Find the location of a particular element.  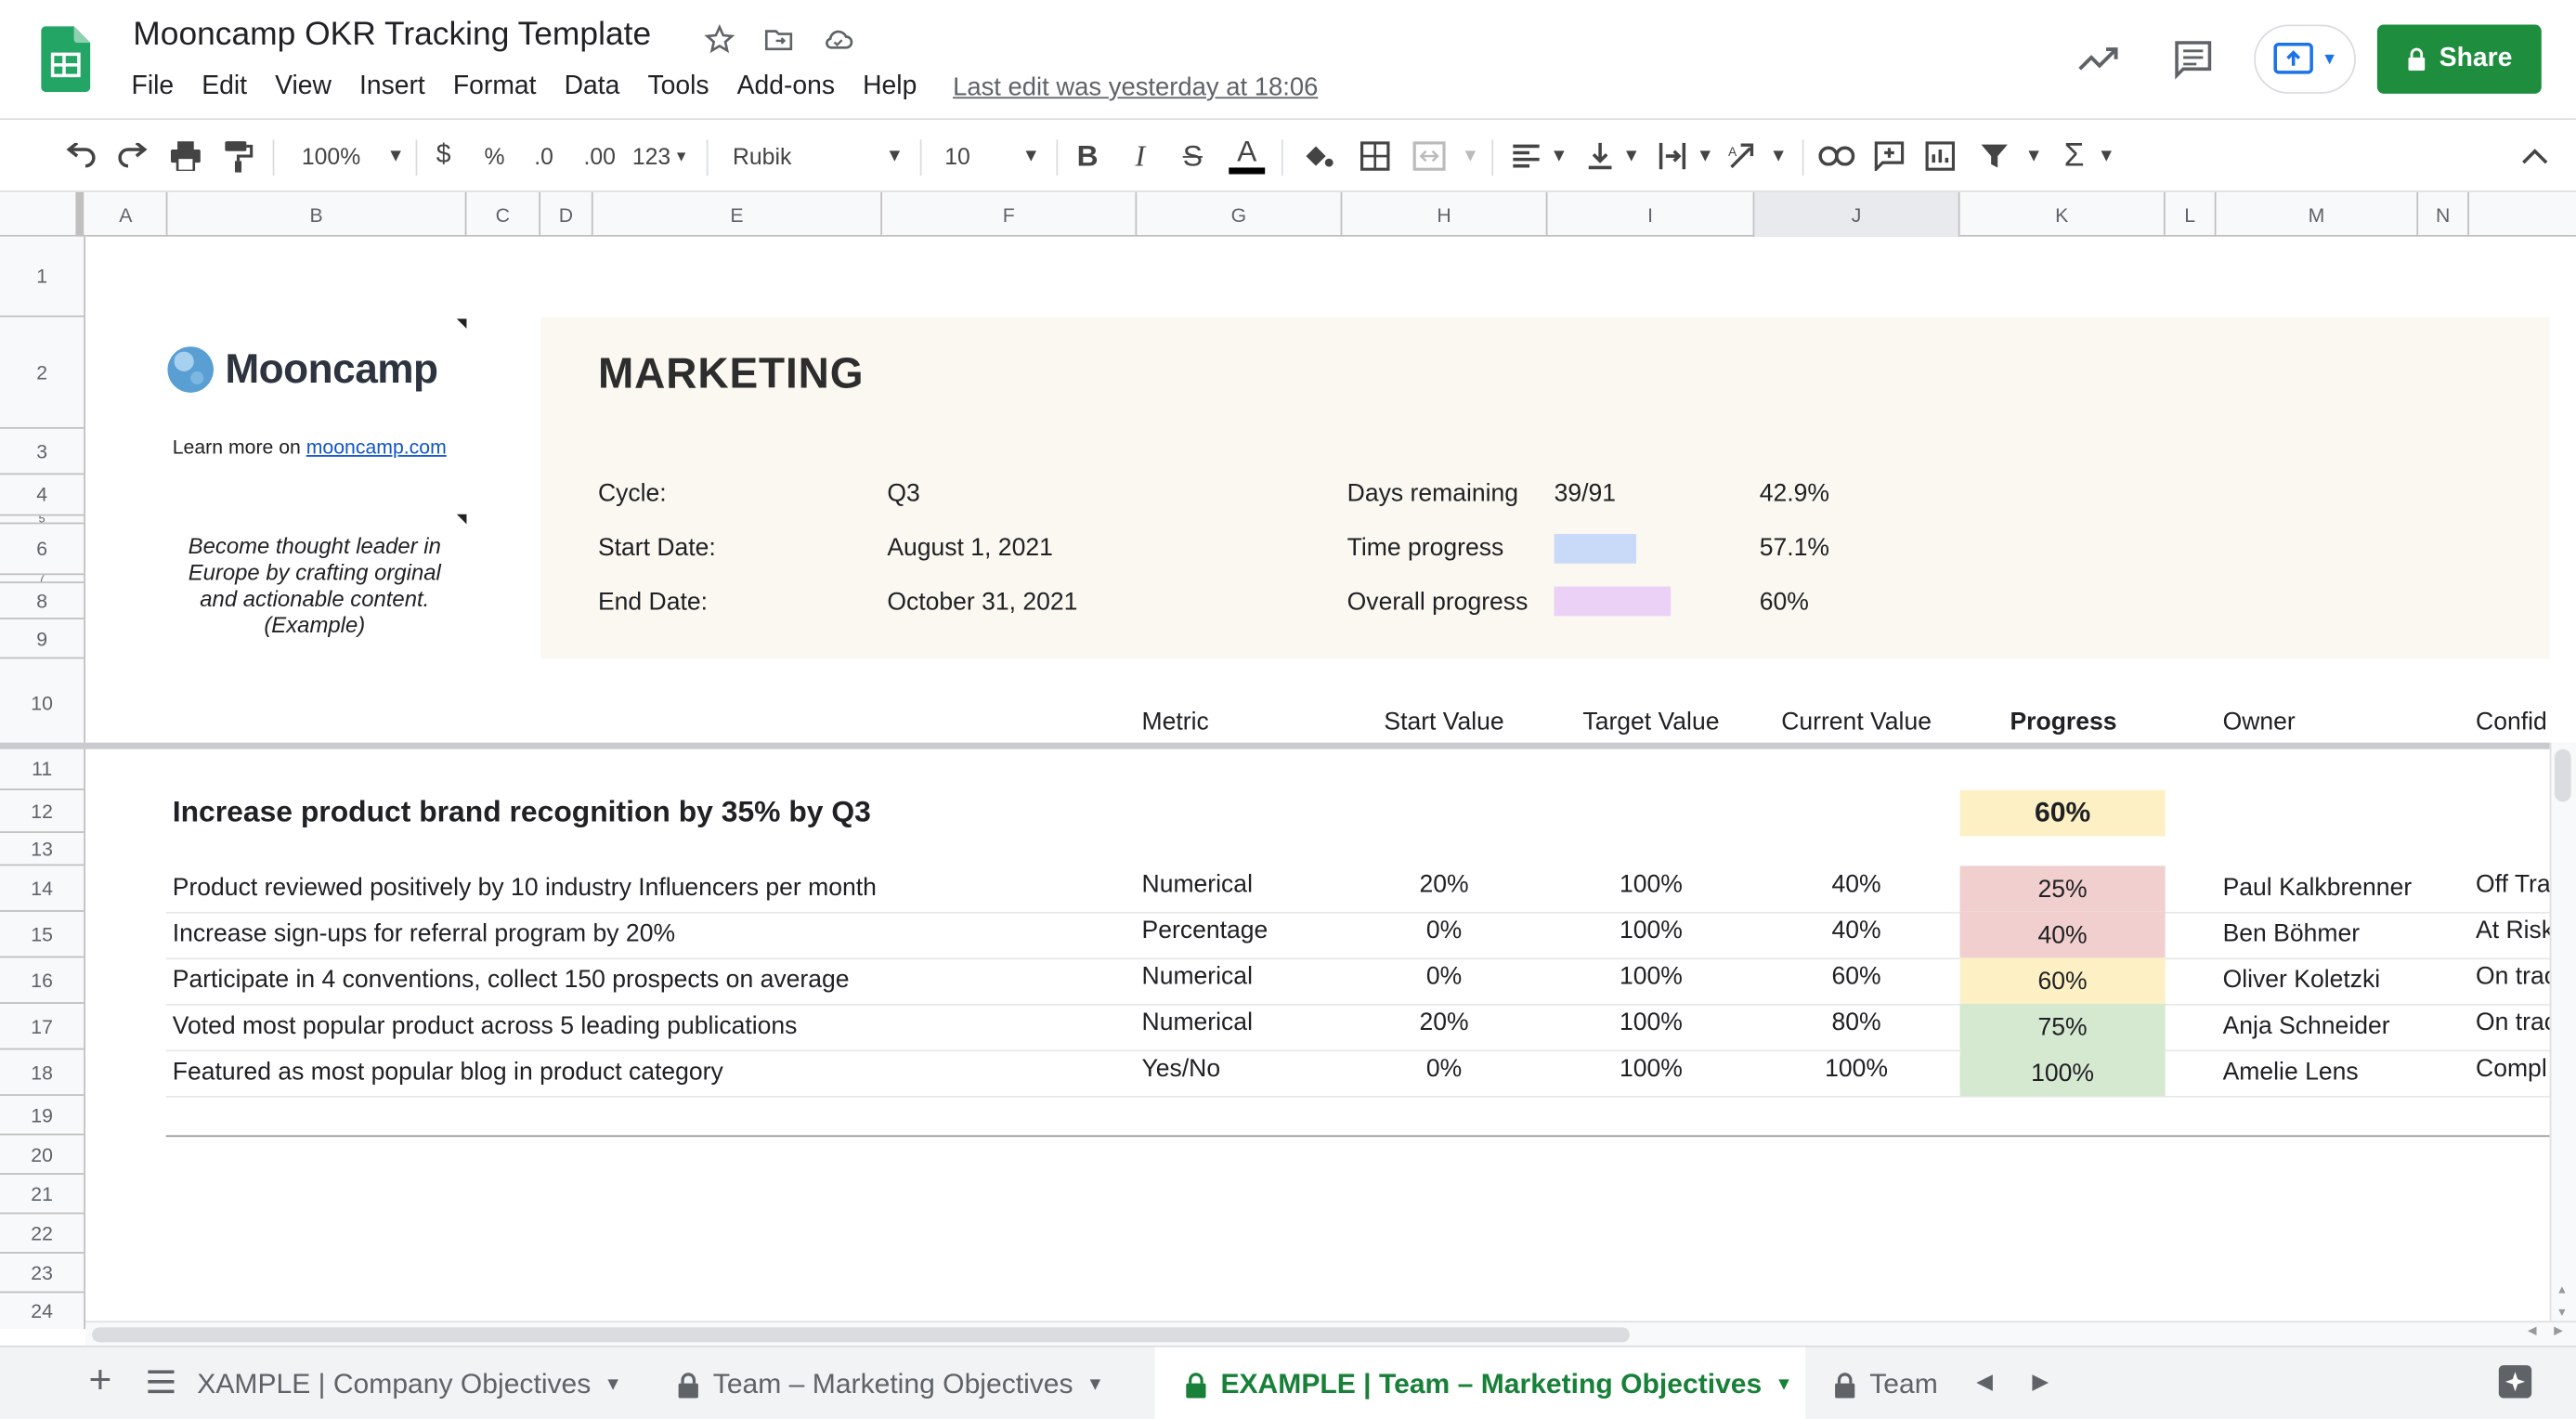

italic-button: I is located at coordinates (1140, 156).